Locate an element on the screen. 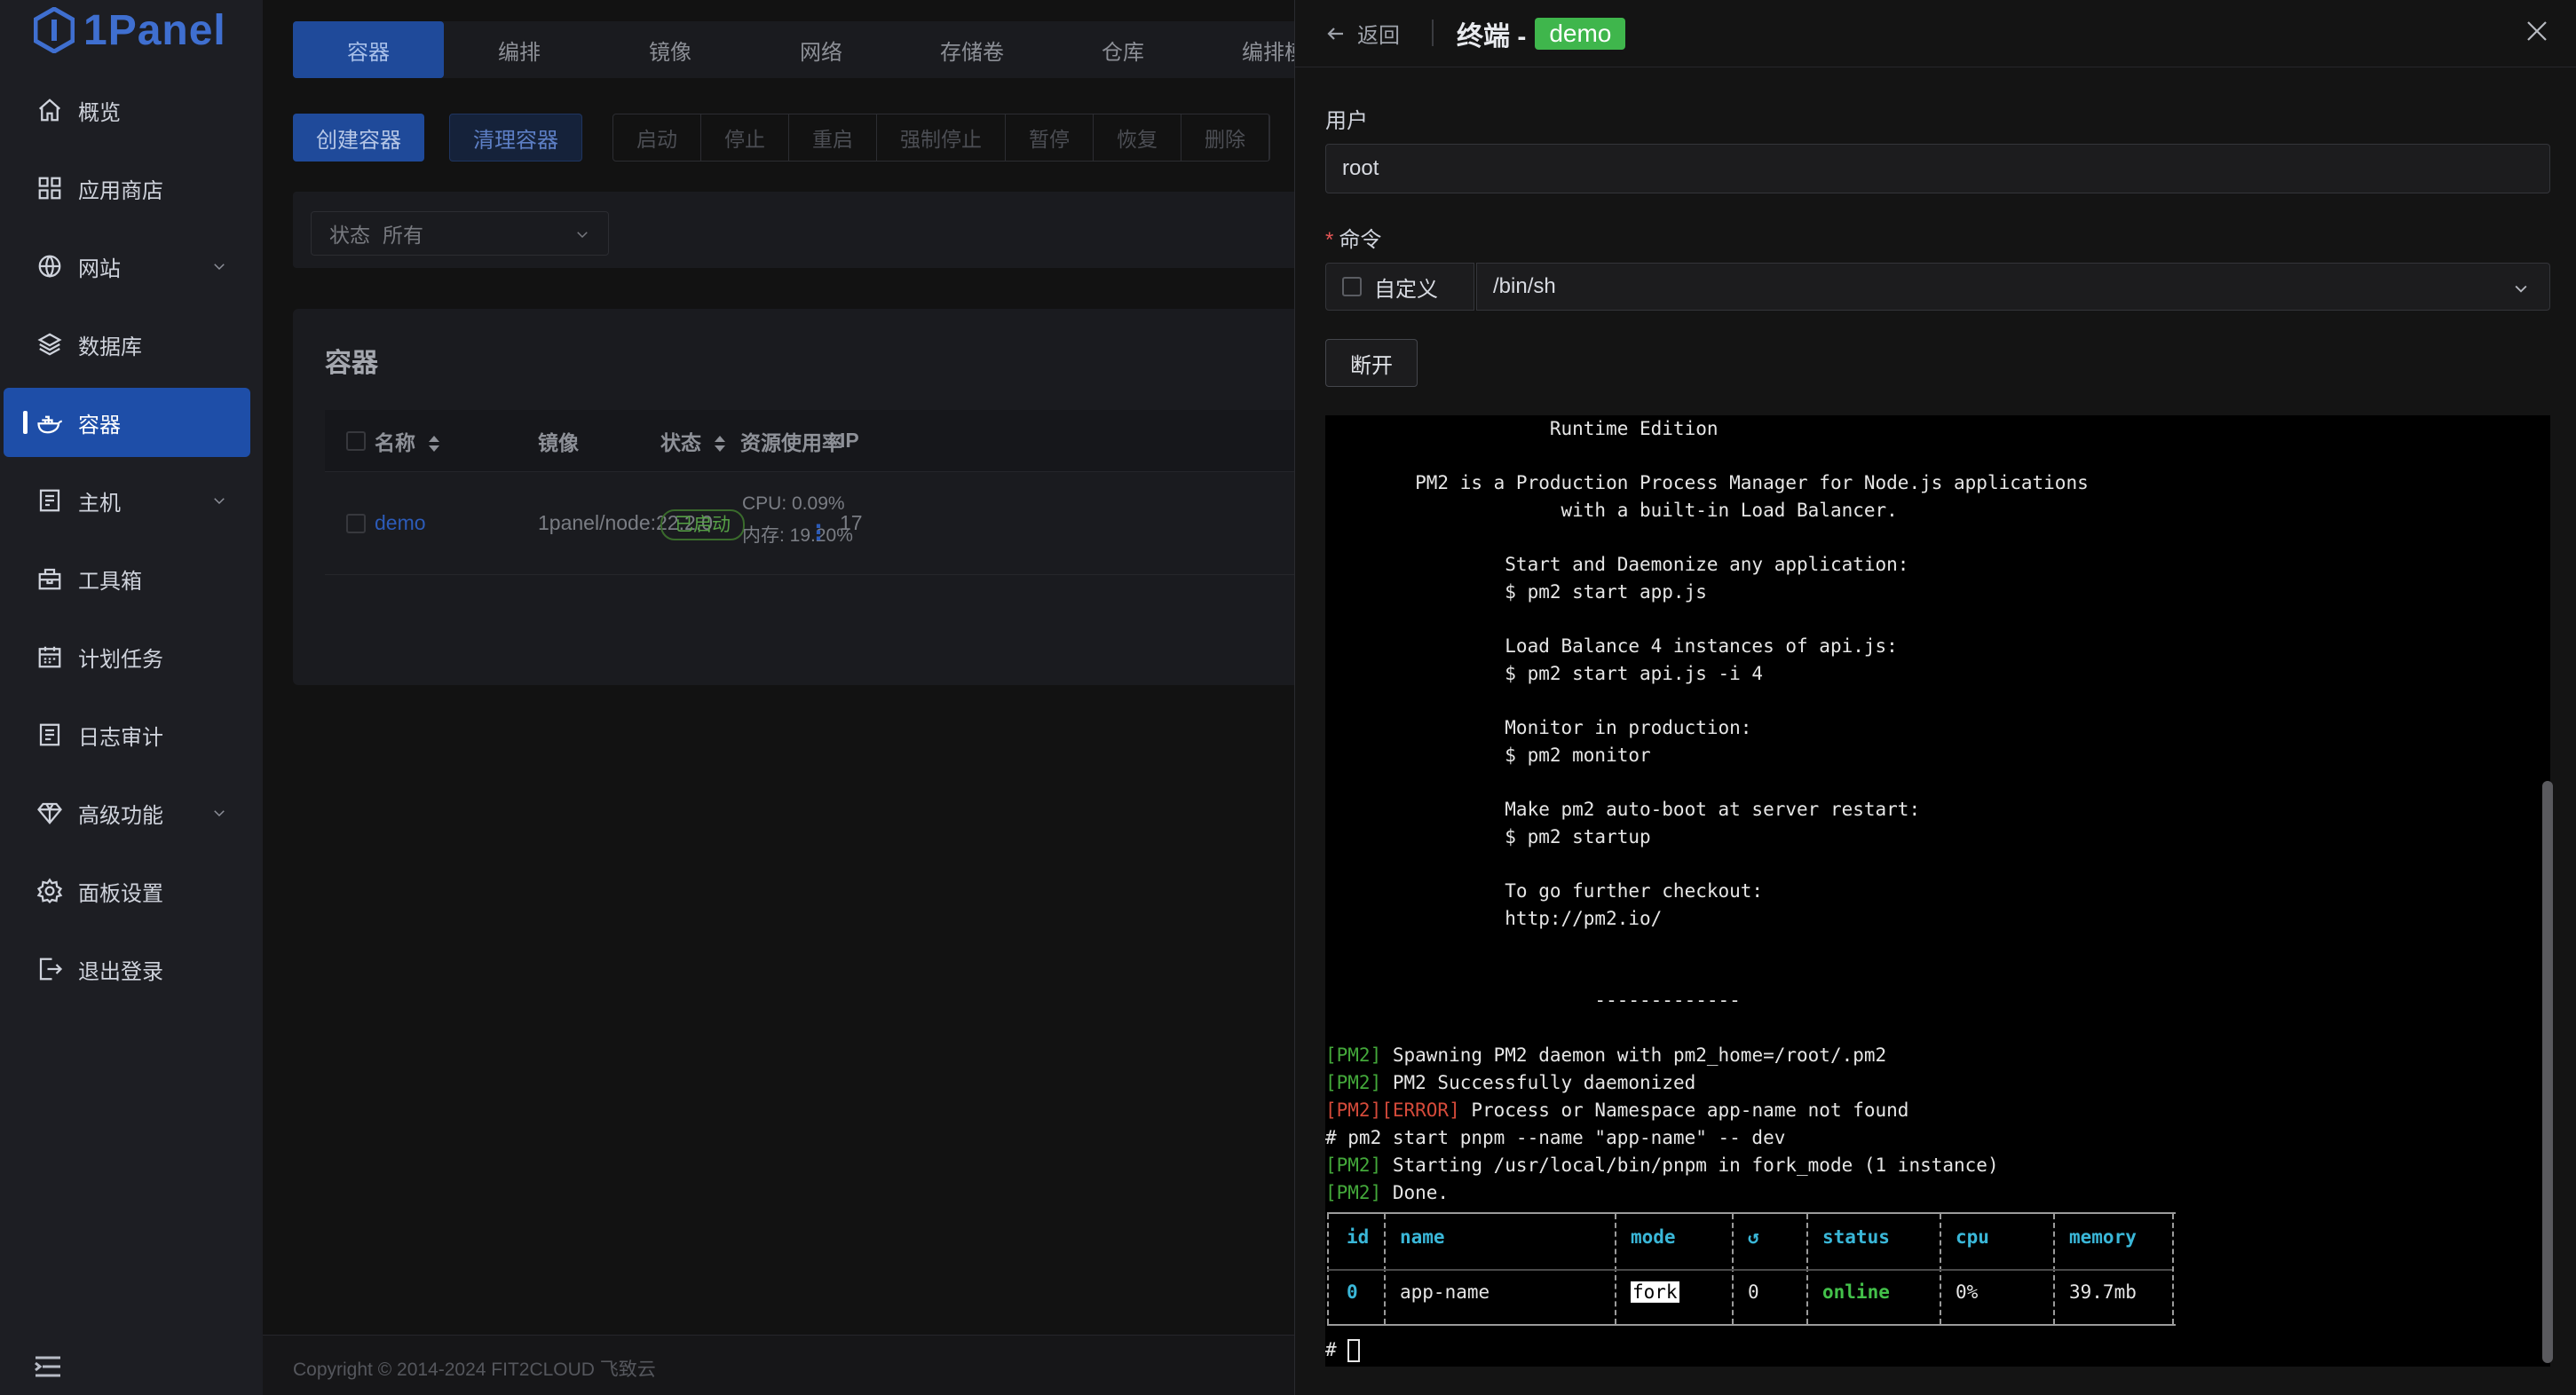 The height and width of the screenshot is (1395, 2576). calendar-icon is located at coordinates (50, 657).